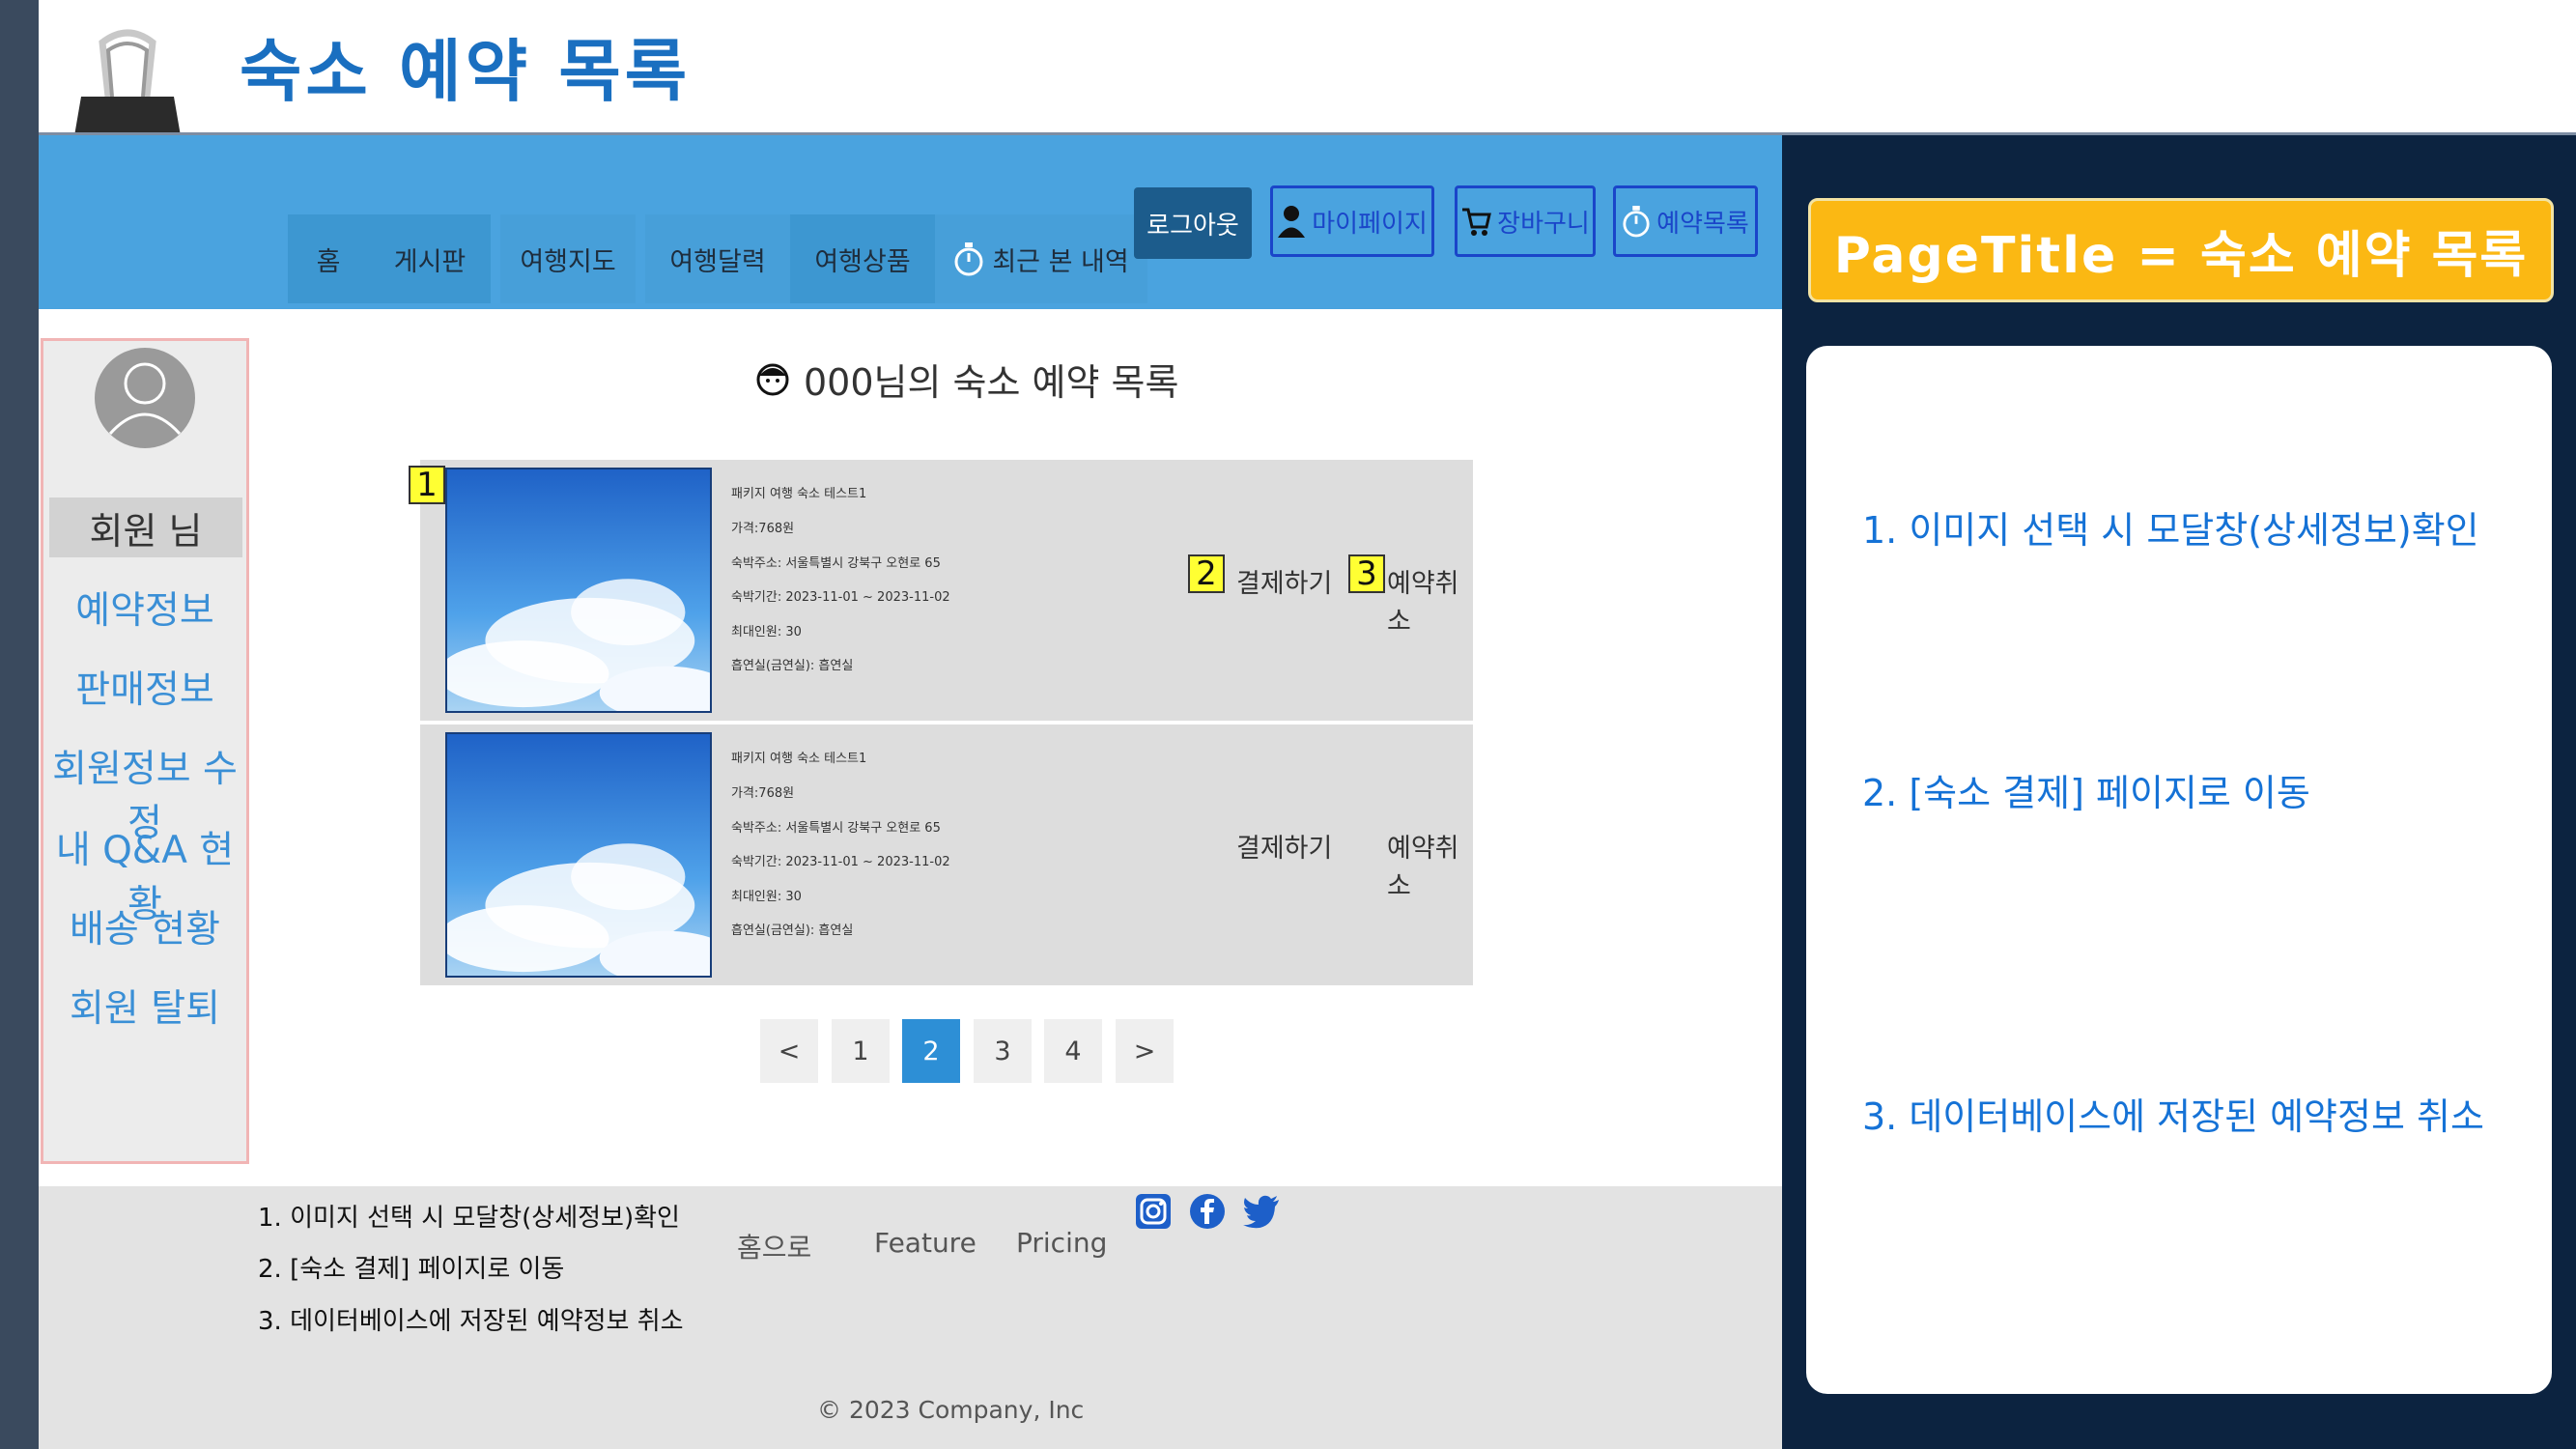 The height and width of the screenshot is (1449, 2576). What do you see at coordinates (1261, 1211) in the screenshot?
I see `twitter-icon` at bounding box center [1261, 1211].